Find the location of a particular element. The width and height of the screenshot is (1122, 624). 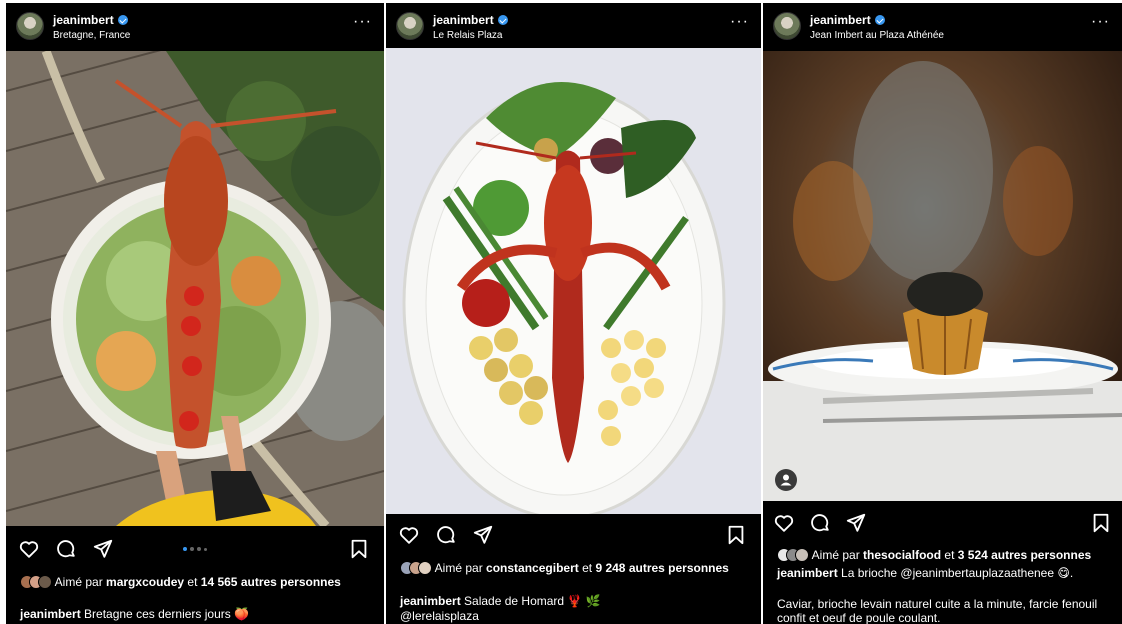

post-caption: jeanimbert Bretagne ces derniers jours 🍑 is located at coordinates (190, 614).